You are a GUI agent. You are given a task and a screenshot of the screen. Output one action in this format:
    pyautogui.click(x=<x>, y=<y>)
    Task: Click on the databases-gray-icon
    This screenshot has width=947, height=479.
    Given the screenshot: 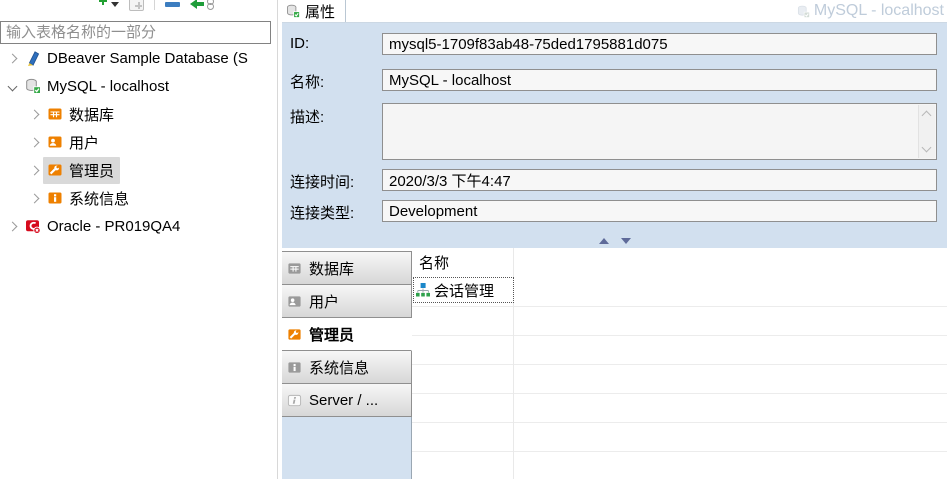 What is the action you would take?
    pyautogui.click(x=294, y=268)
    